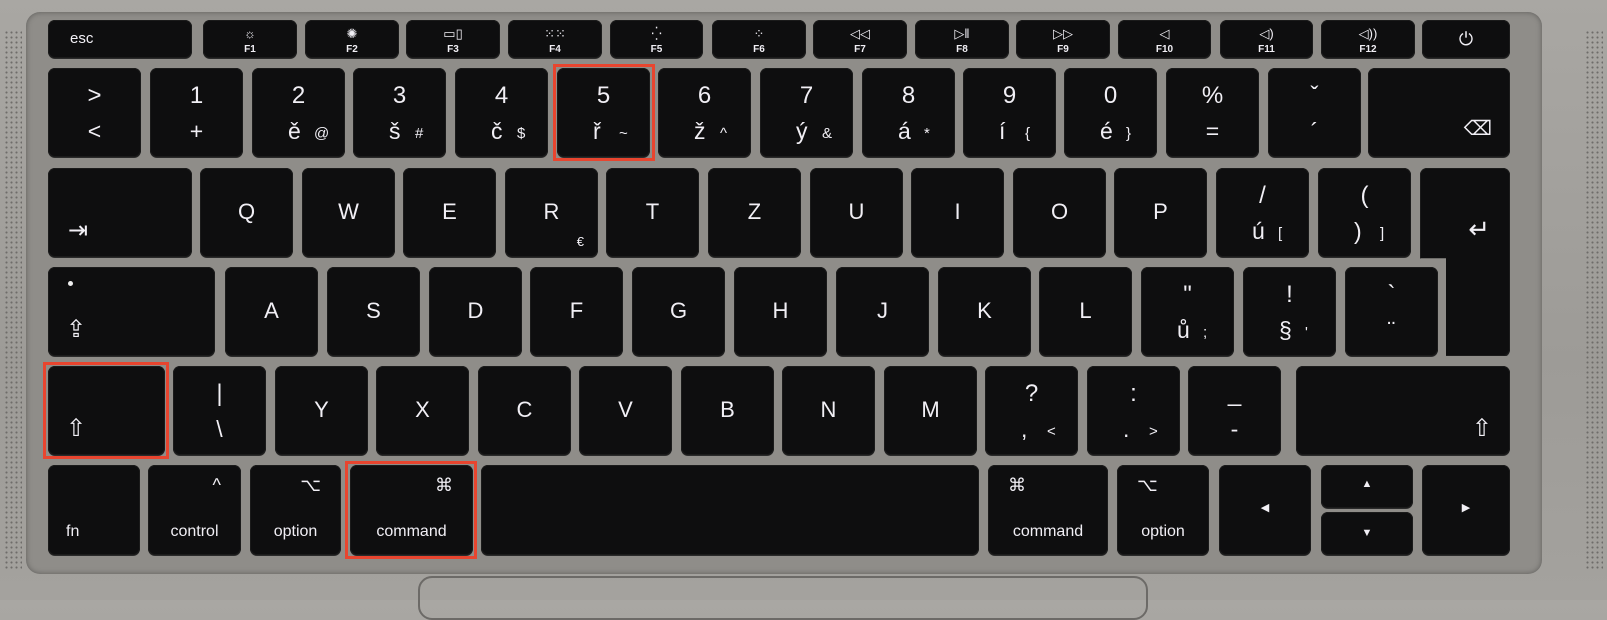 Image resolution: width=1607 pixels, height=620 pixels. What do you see at coordinates (1048, 510) in the screenshot?
I see `right-command-key: ⌘ command` at bounding box center [1048, 510].